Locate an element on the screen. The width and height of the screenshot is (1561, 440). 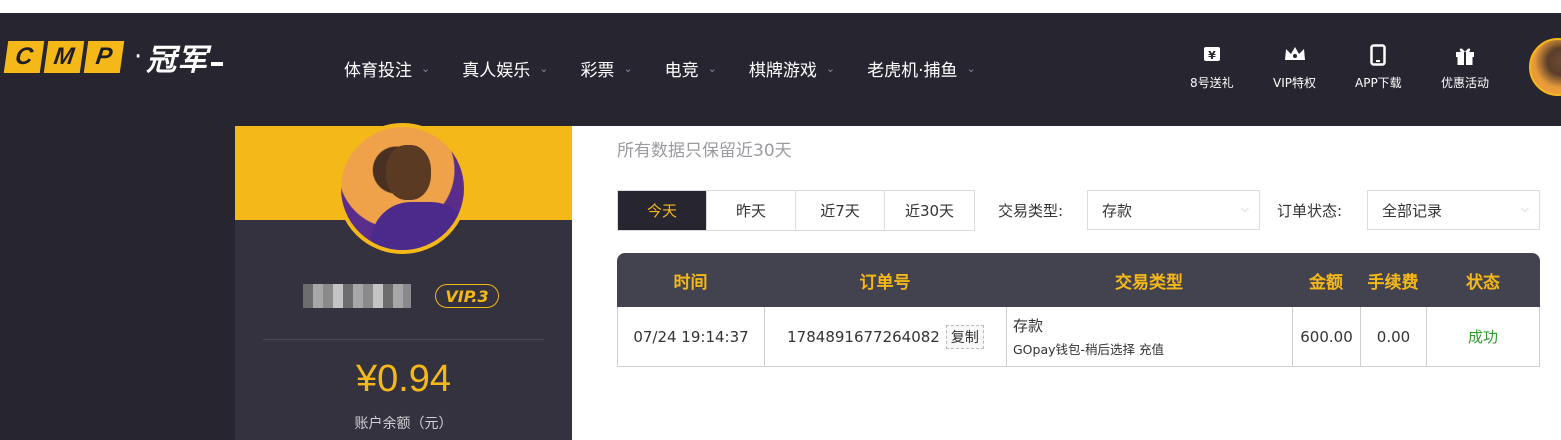
retention-notice: 所有数据只保留近30天 is located at coordinates (704, 151).